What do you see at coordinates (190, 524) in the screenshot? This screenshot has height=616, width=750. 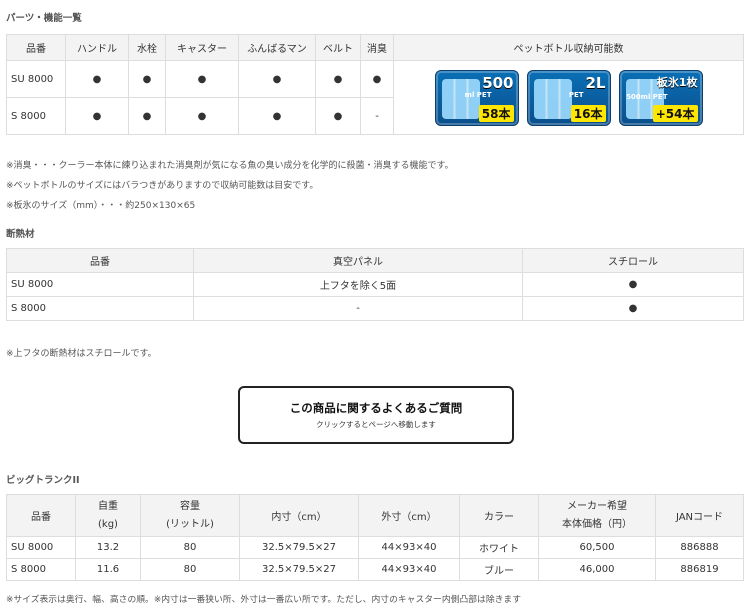 I see `specs-header-capacity-line2: (リットル)` at bounding box center [190, 524].